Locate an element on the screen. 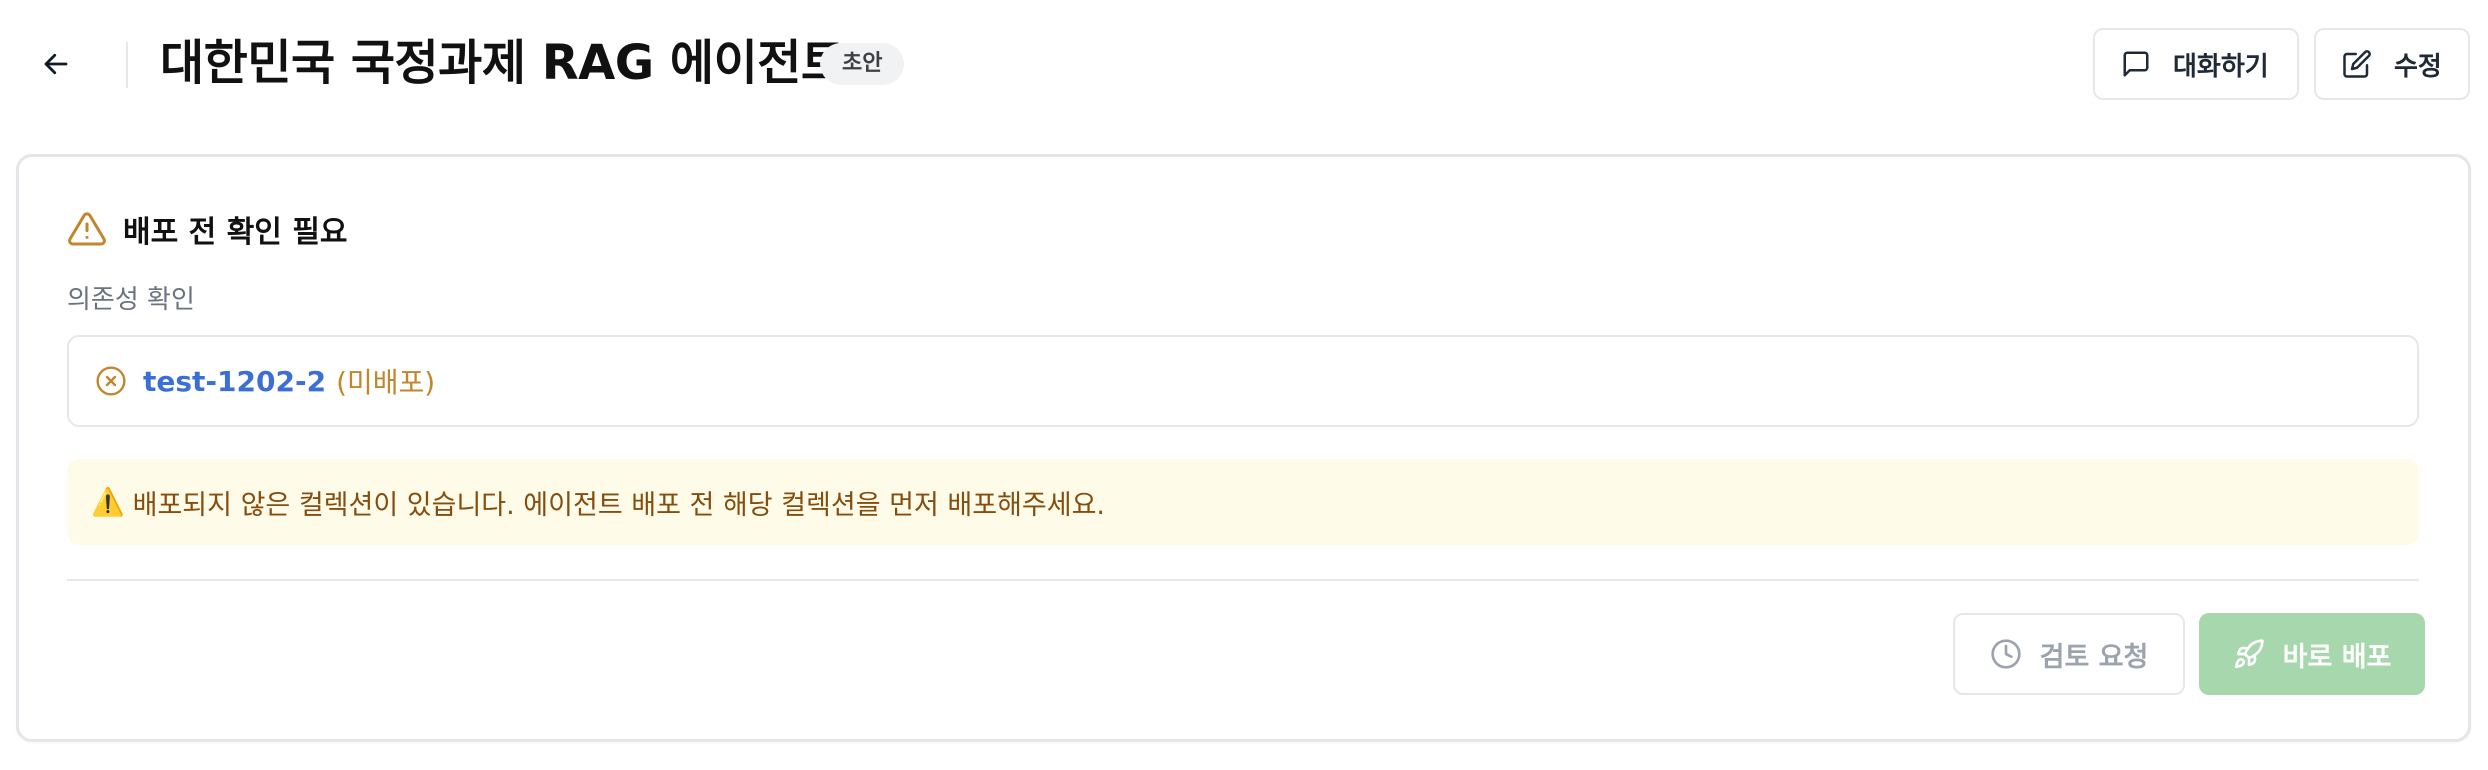 The height and width of the screenshot is (770, 2488). dependency-item: test-1202-2 (미배포) is located at coordinates (1243, 381).